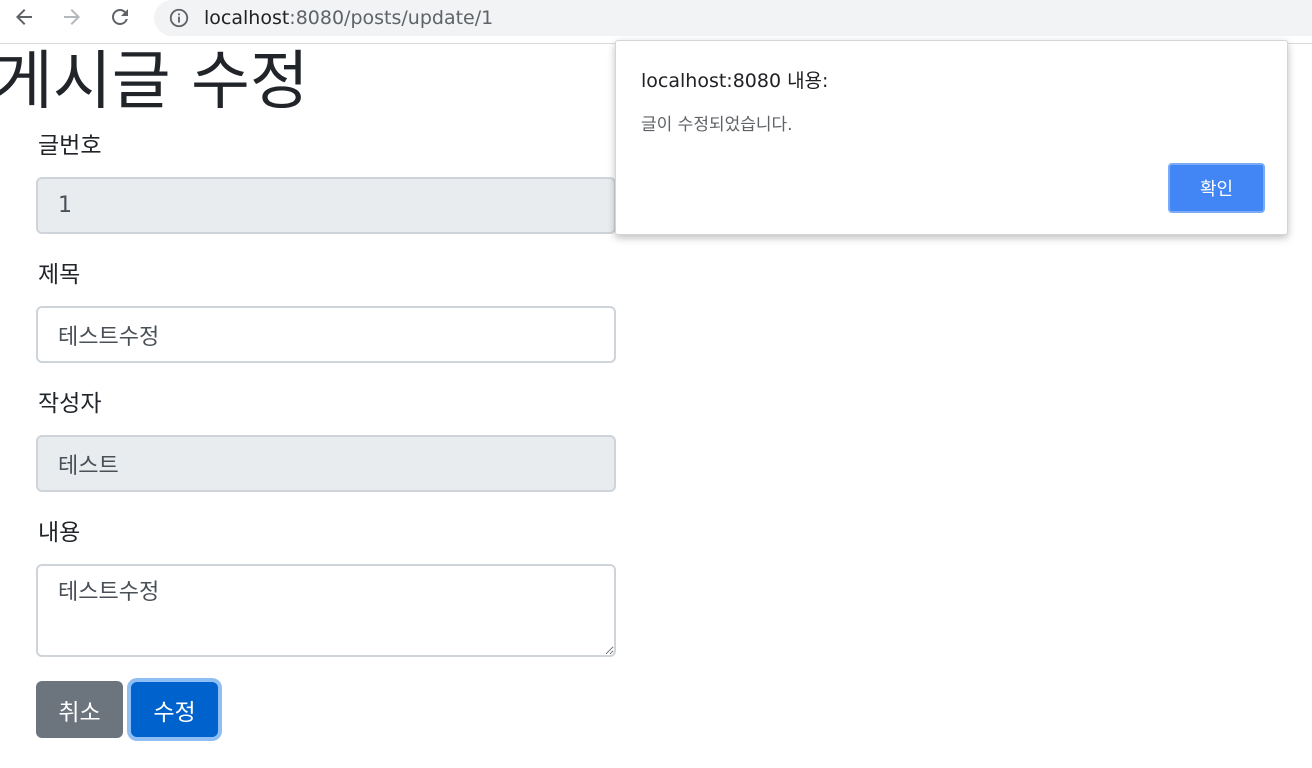 This screenshot has width=1312, height=768. Describe the element at coordinates (391, 18) in the screenshot. I see `url-path: :8080/posts/update/1` at that location.